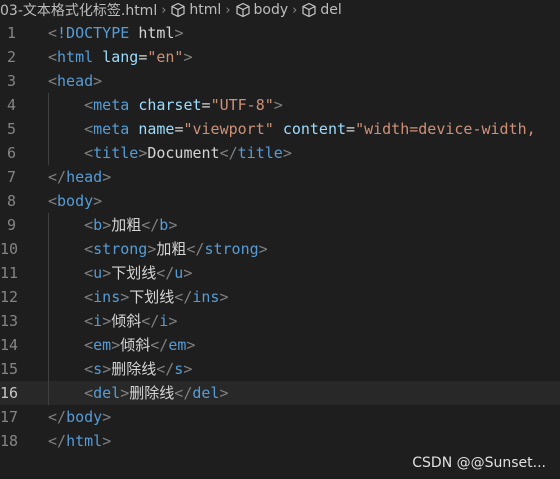 The image size is (560, 479). I want to click on code-line: 6 <title>Document</title>, so click(280, 153).